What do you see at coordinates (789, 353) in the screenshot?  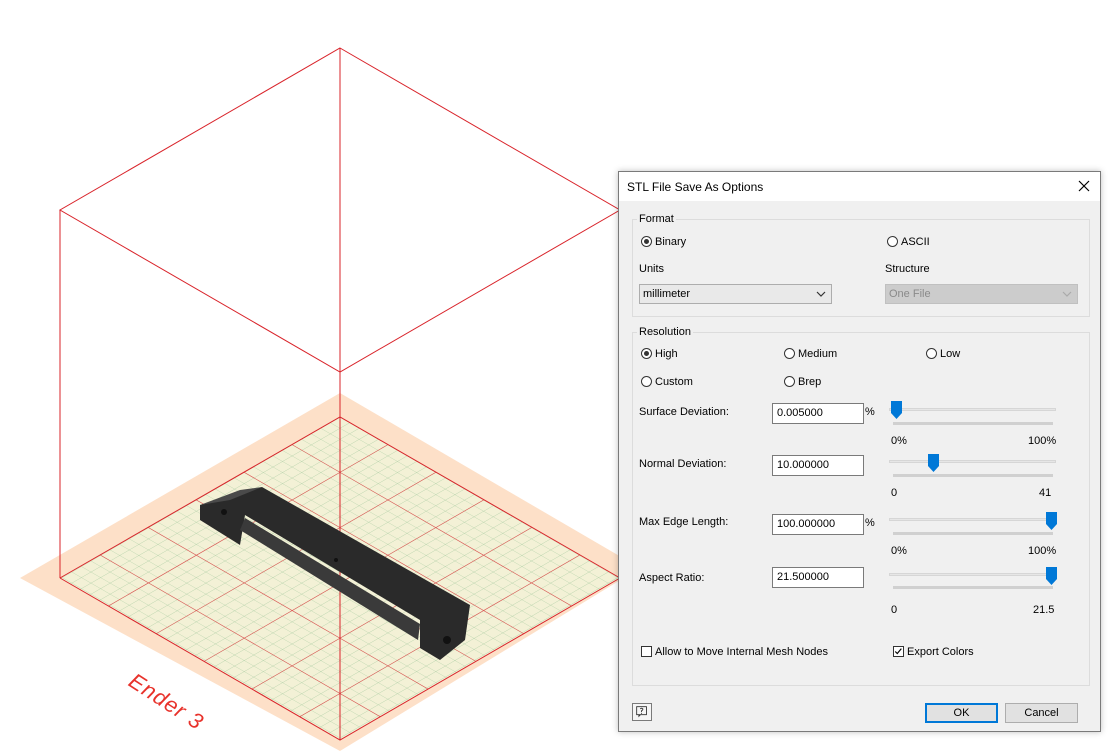 I see `medium-radio` at bounding box center [789, 353].